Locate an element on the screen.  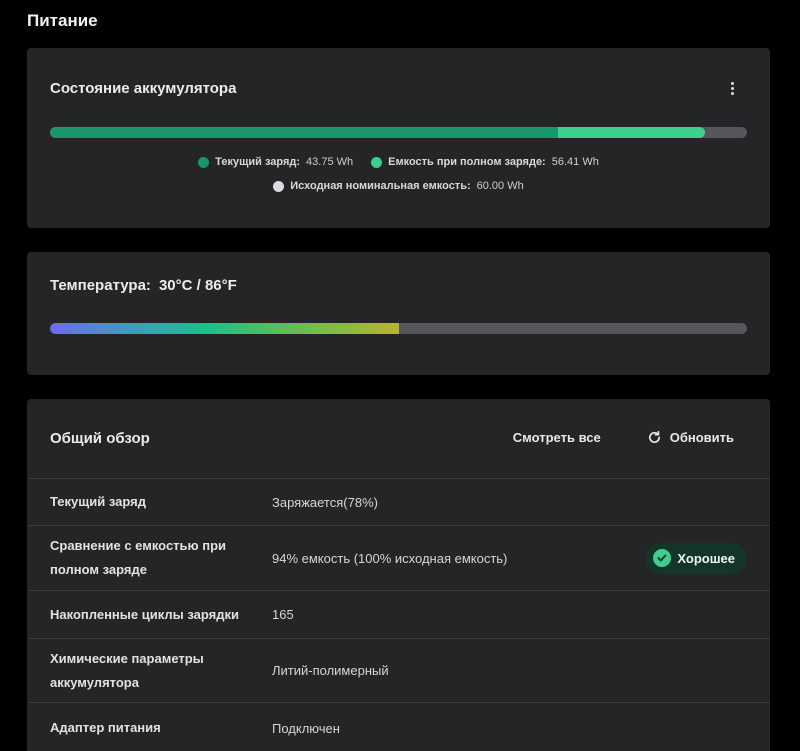
row-label: Накопленные циклы зарядки is located at coordinates (144, 614).